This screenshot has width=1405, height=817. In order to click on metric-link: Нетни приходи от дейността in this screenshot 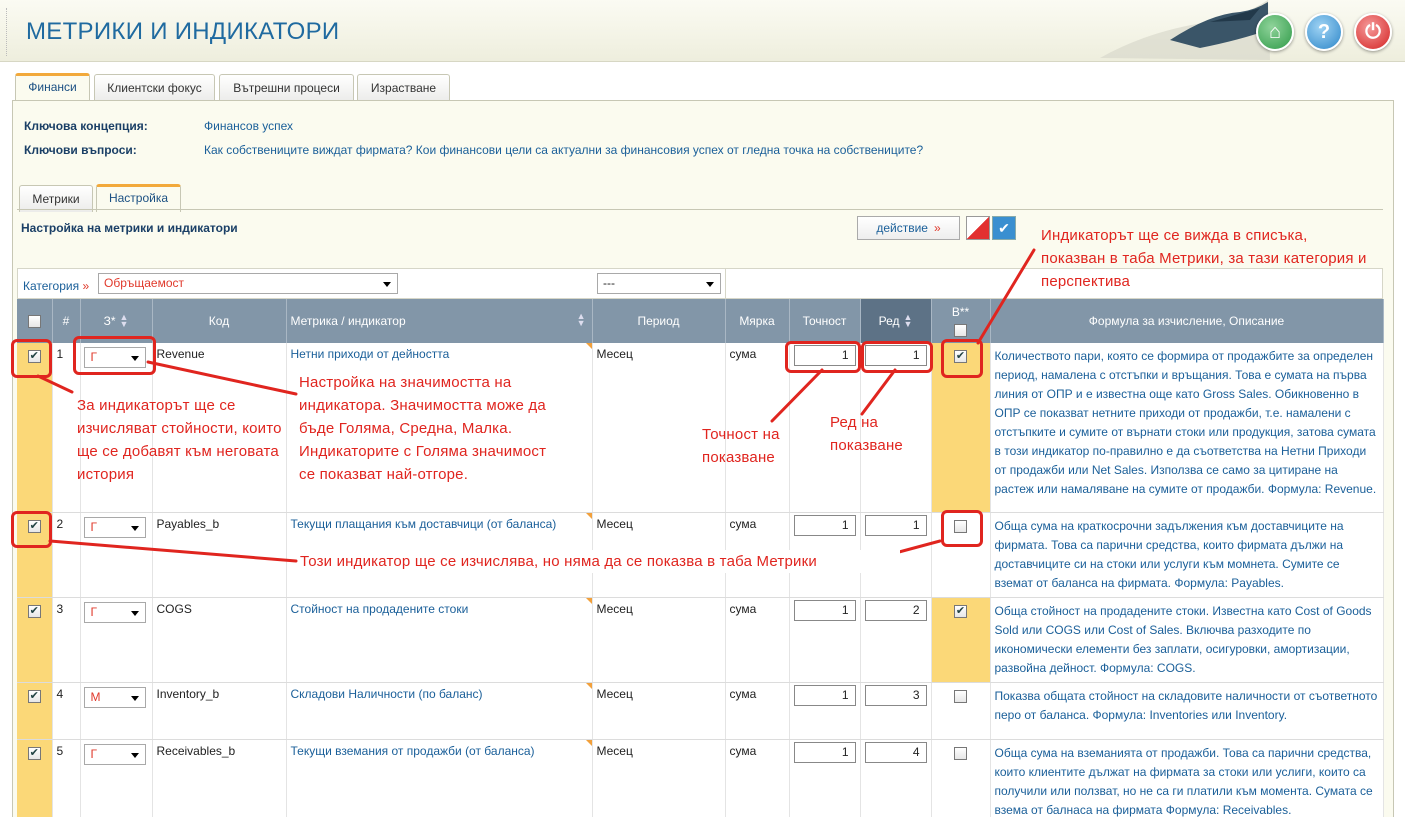, I will do `click(370, 354)`.